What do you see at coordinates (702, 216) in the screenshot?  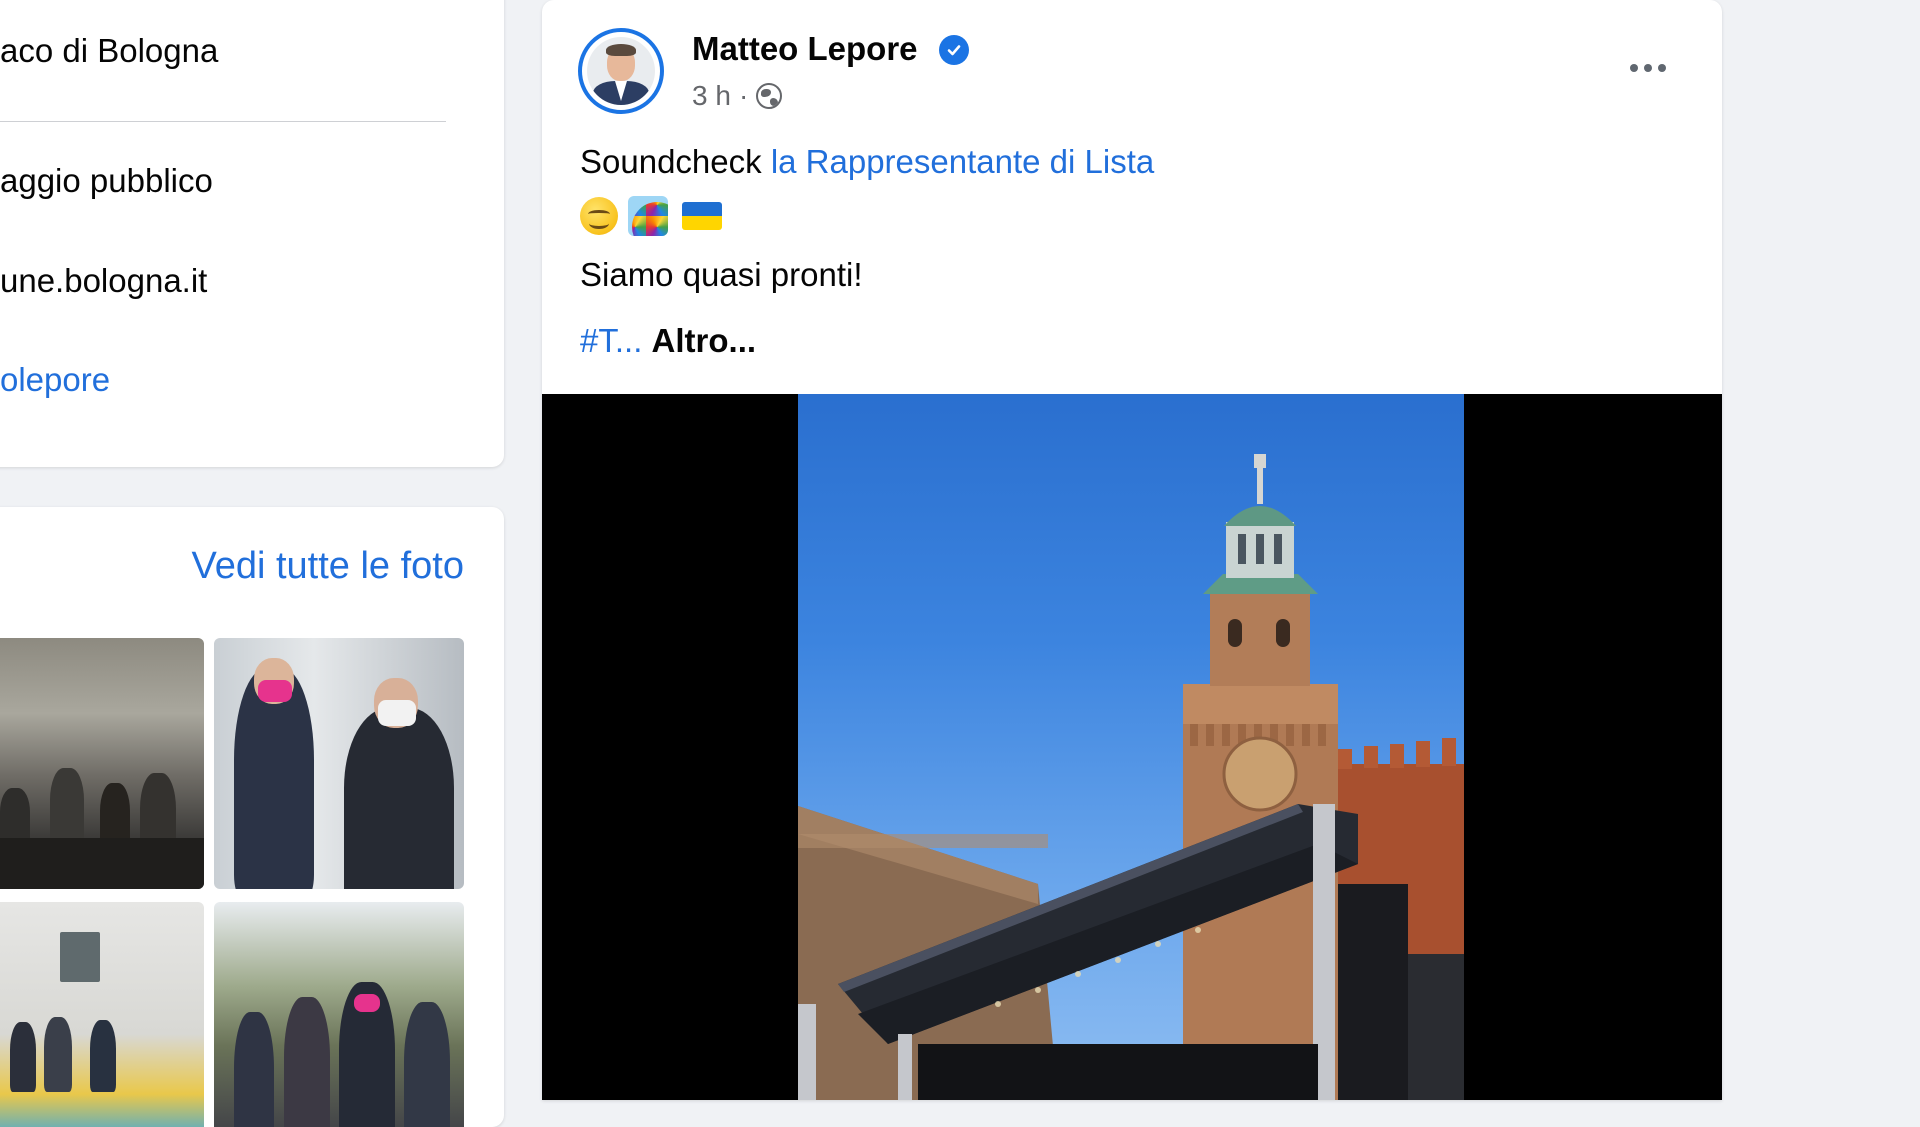 I see `ukraine-flag-emoji-icon` at bounding box center [702, 216].